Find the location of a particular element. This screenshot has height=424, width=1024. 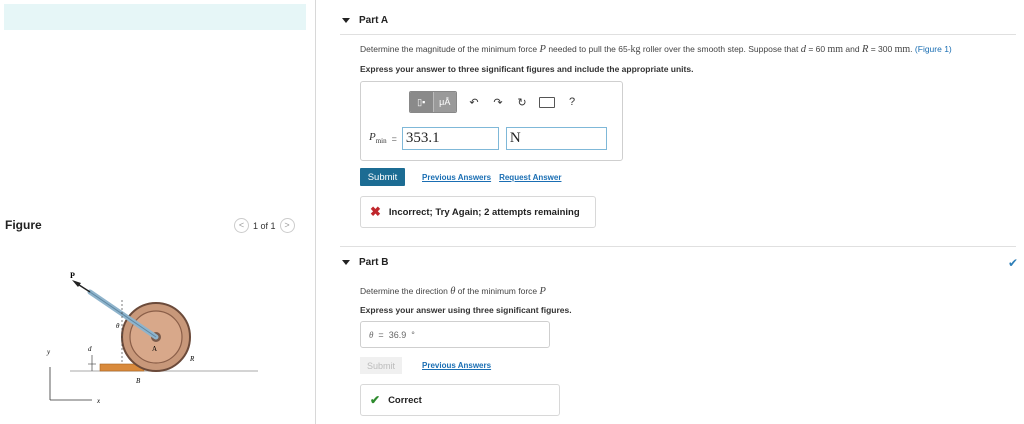

templates-button: ▯▪ is located at coordinates (421, 102).